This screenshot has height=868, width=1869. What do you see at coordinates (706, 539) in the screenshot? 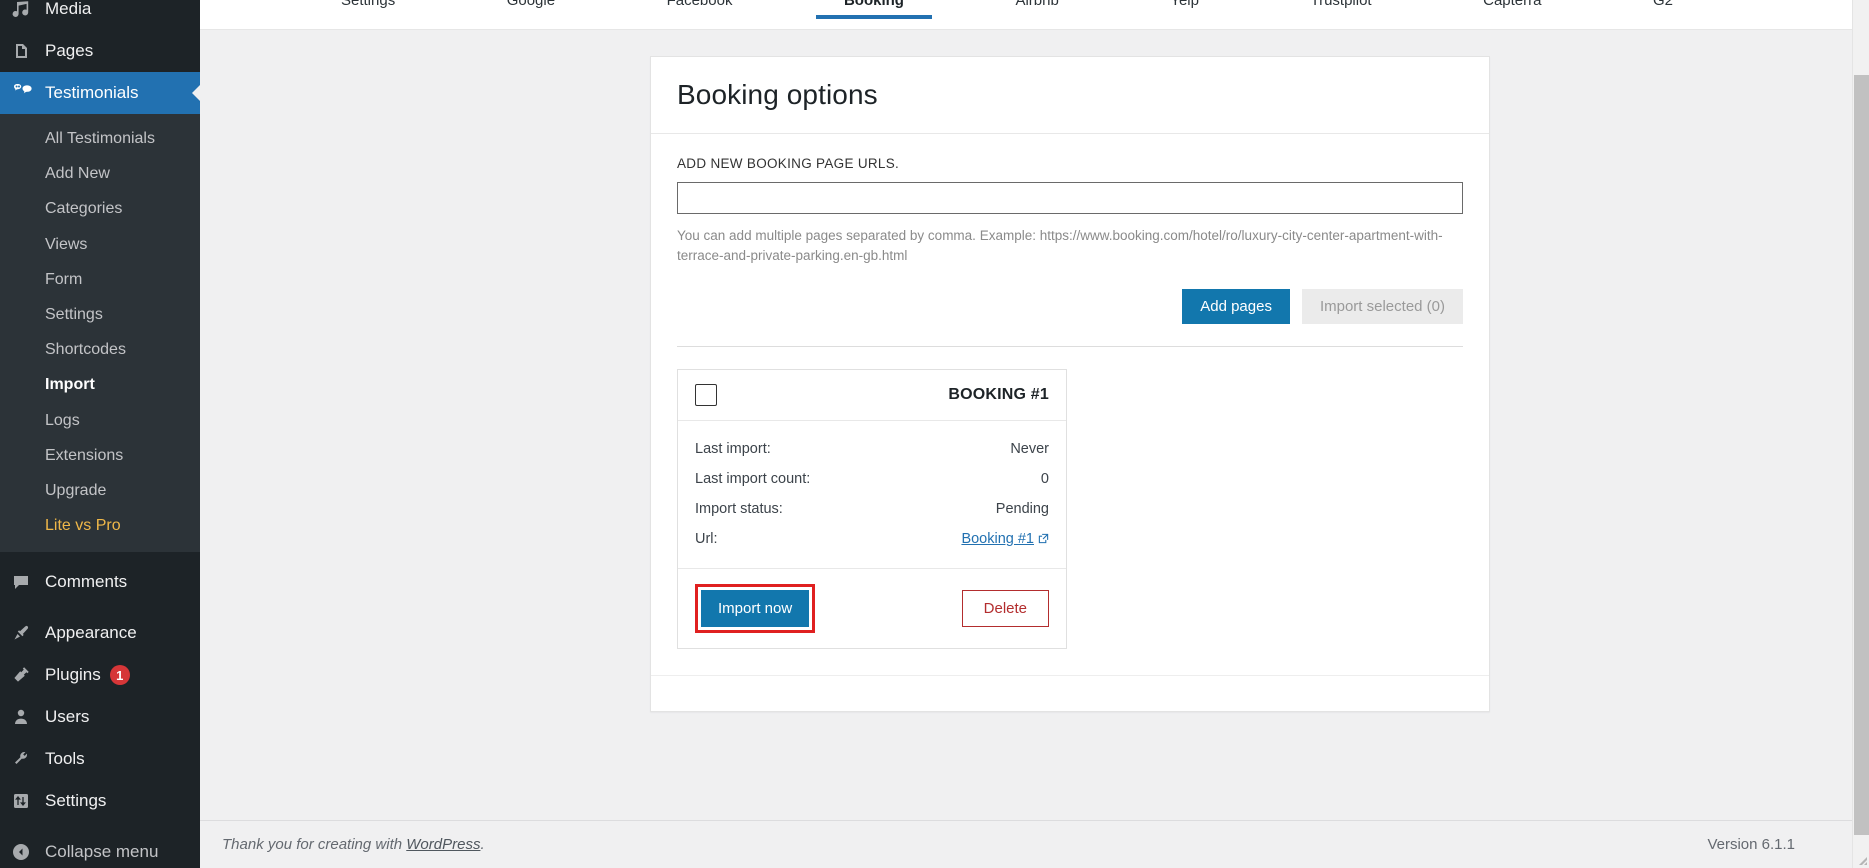
I see `detail-label: Url:` at bounding box center [706, 539].